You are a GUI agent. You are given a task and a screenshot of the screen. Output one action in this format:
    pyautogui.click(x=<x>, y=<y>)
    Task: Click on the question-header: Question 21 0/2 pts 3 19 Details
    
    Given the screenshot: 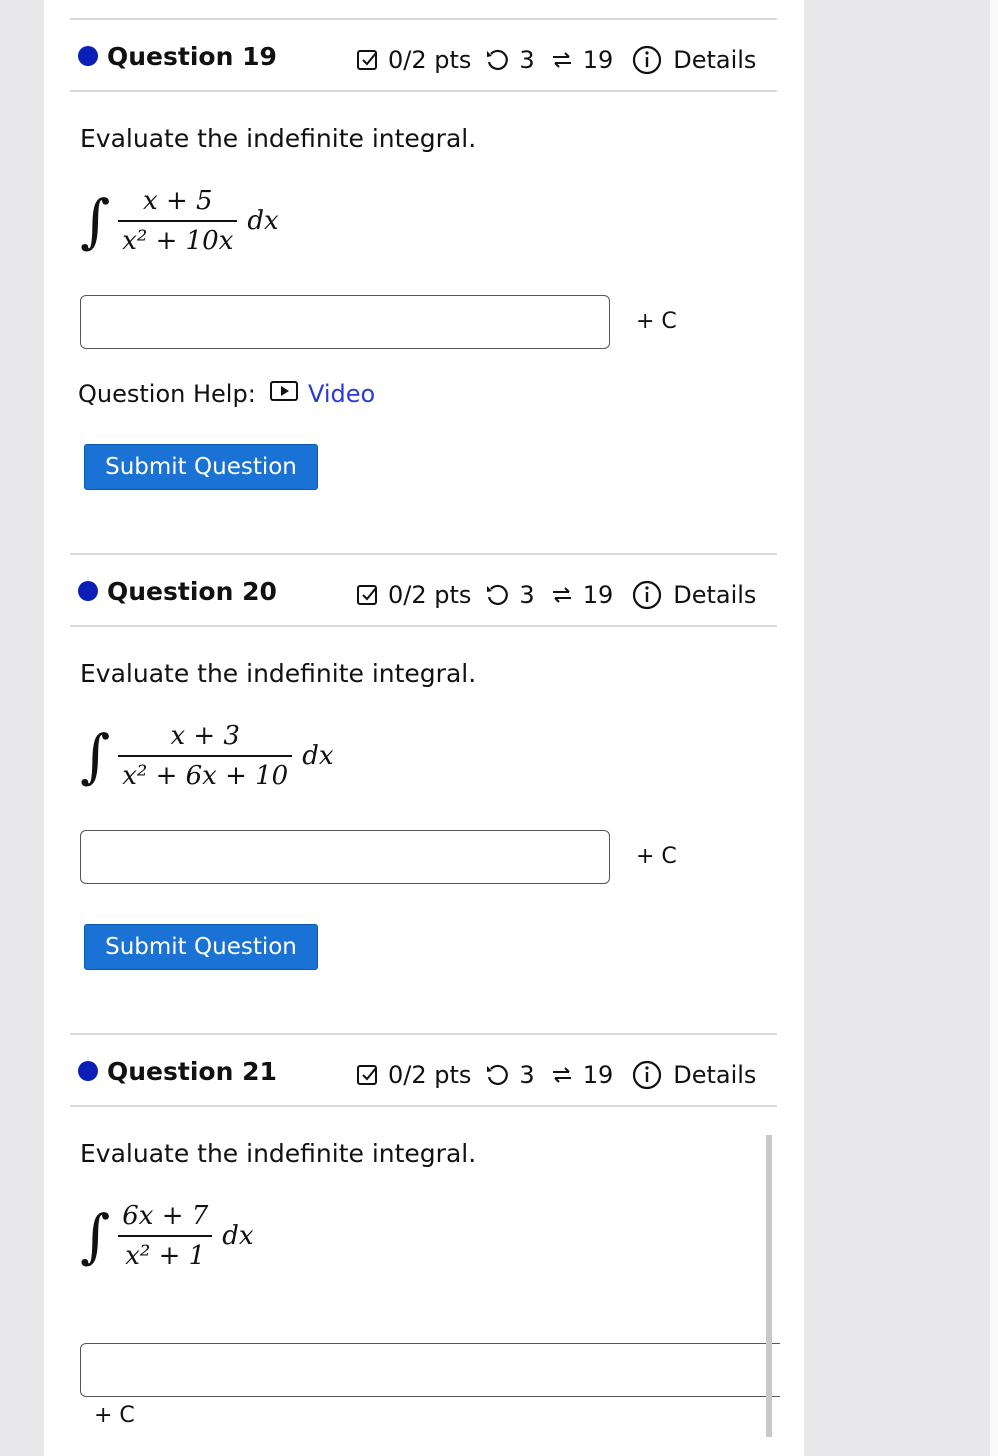 What is the action you would take?
    pyautogui.click(x=423, y=1070)
    